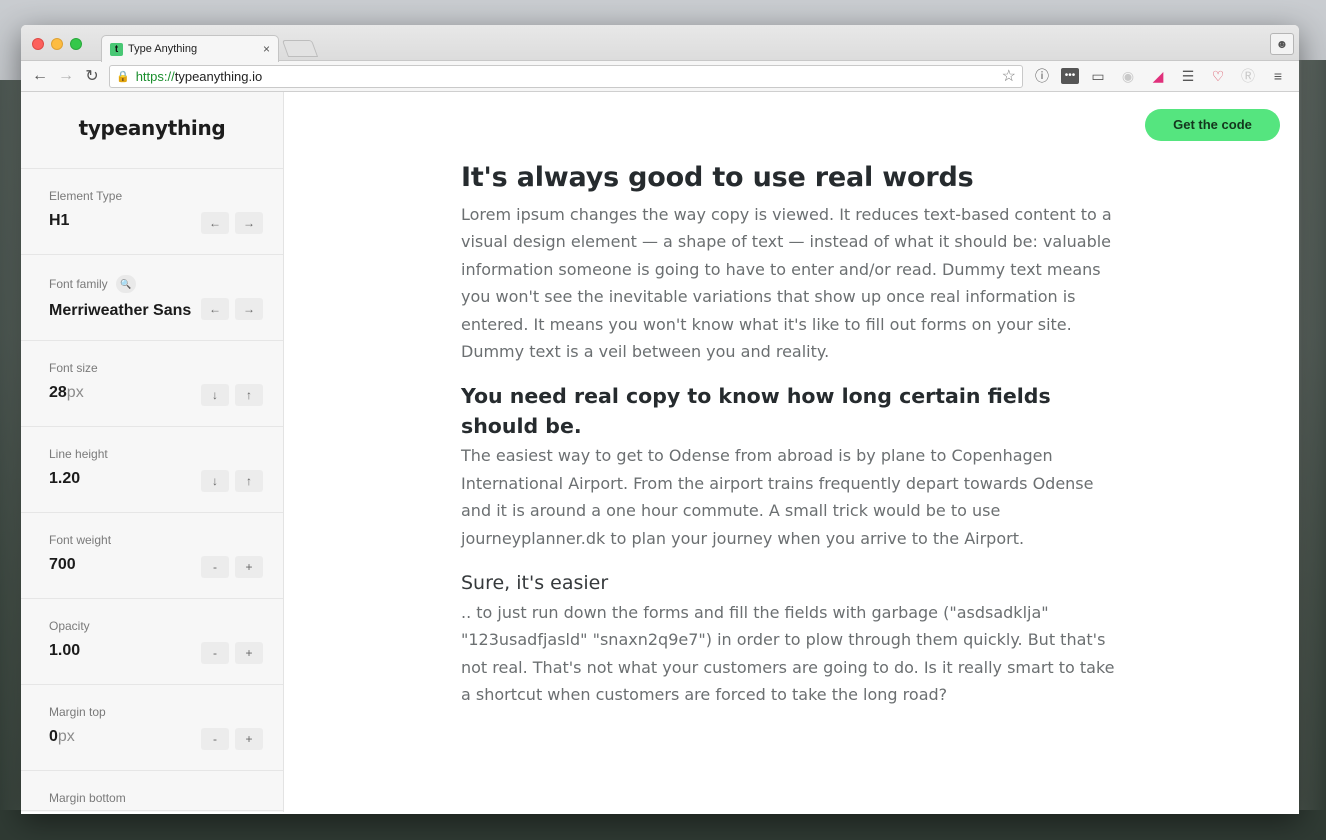  I want to click on control-font-weight: Font weight 700 - +, so click(152, 556).